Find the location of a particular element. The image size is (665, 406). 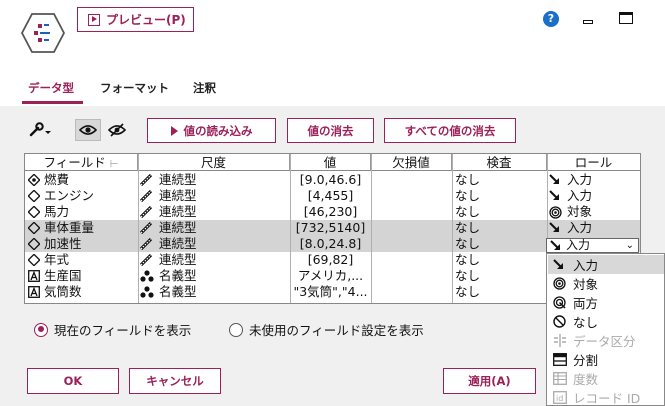

show-current-radio is located at coordinates (41, 329).